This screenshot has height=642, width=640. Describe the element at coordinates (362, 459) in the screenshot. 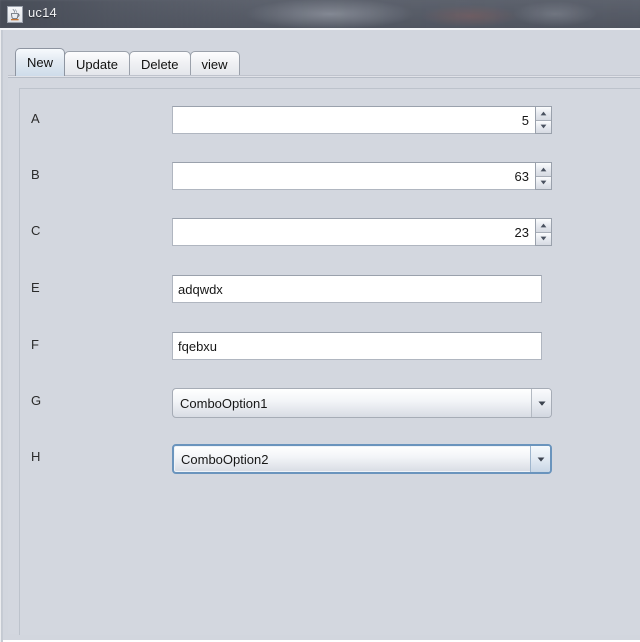

I see `combo-box-h: ComboOption2` at that location.